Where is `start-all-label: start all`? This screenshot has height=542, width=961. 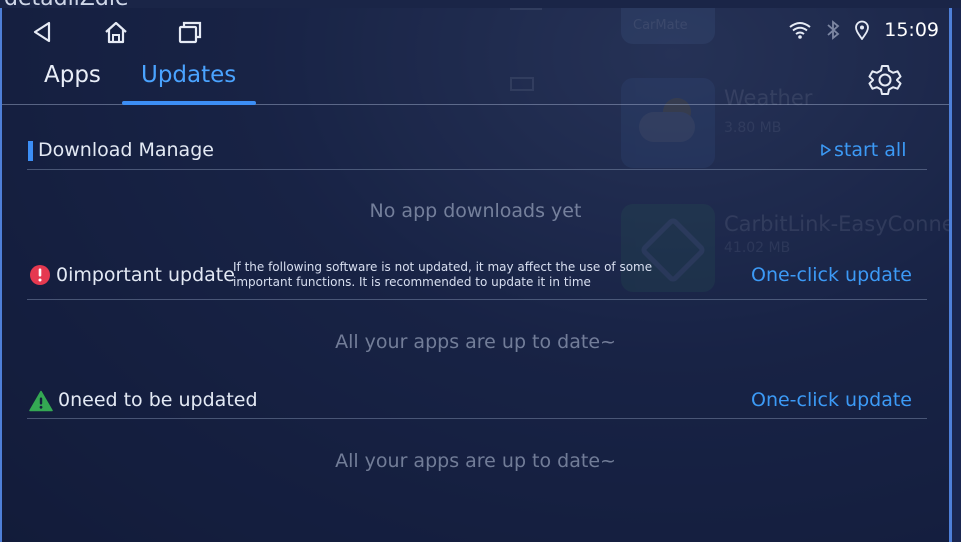
start-all-label: start all is located at coordinates (870, 150).